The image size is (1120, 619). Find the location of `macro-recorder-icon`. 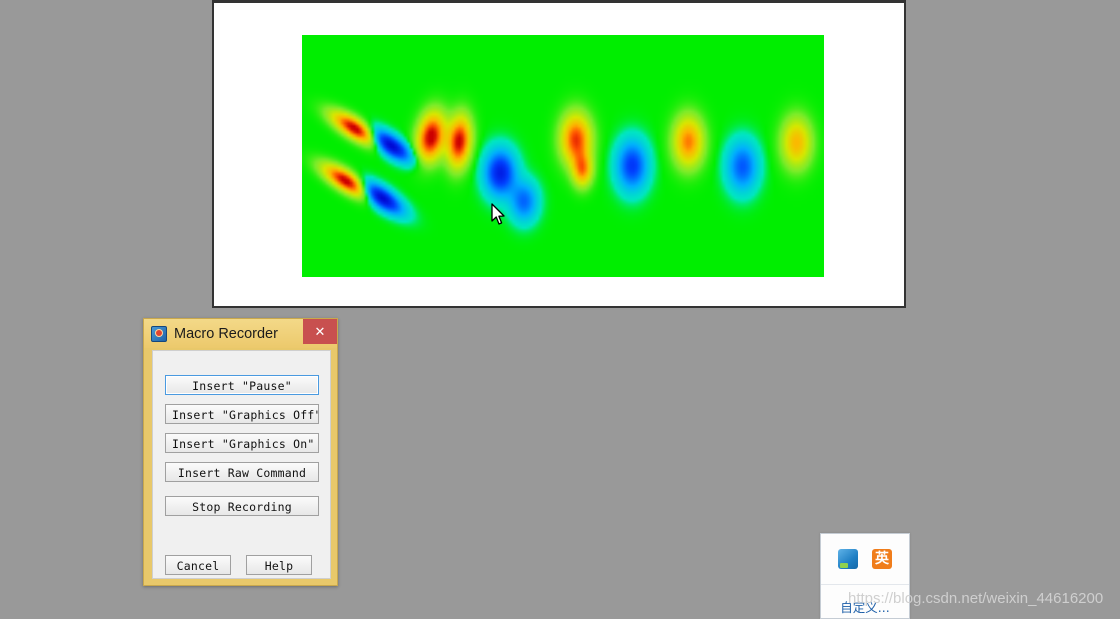

macro-recorder-icon is located at coordinates (159, 333).